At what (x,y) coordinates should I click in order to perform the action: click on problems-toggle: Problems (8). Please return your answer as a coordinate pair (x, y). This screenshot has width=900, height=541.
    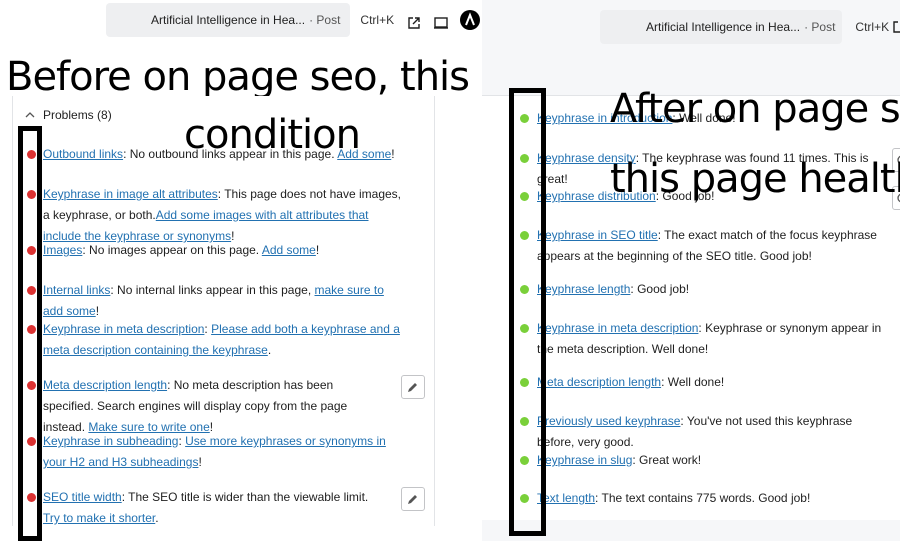
    Looking at the image, I should click on (68, 115).